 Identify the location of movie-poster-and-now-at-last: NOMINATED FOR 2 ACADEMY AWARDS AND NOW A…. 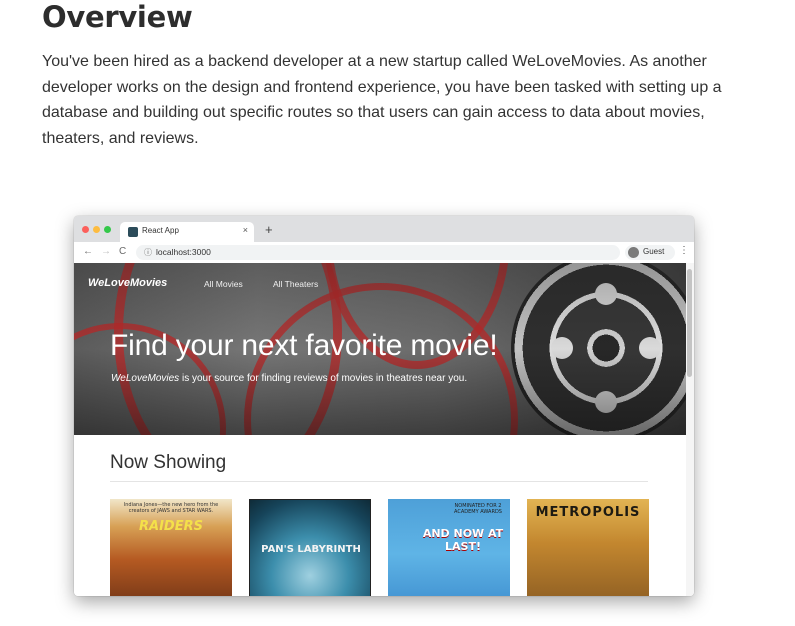
(449, 547).